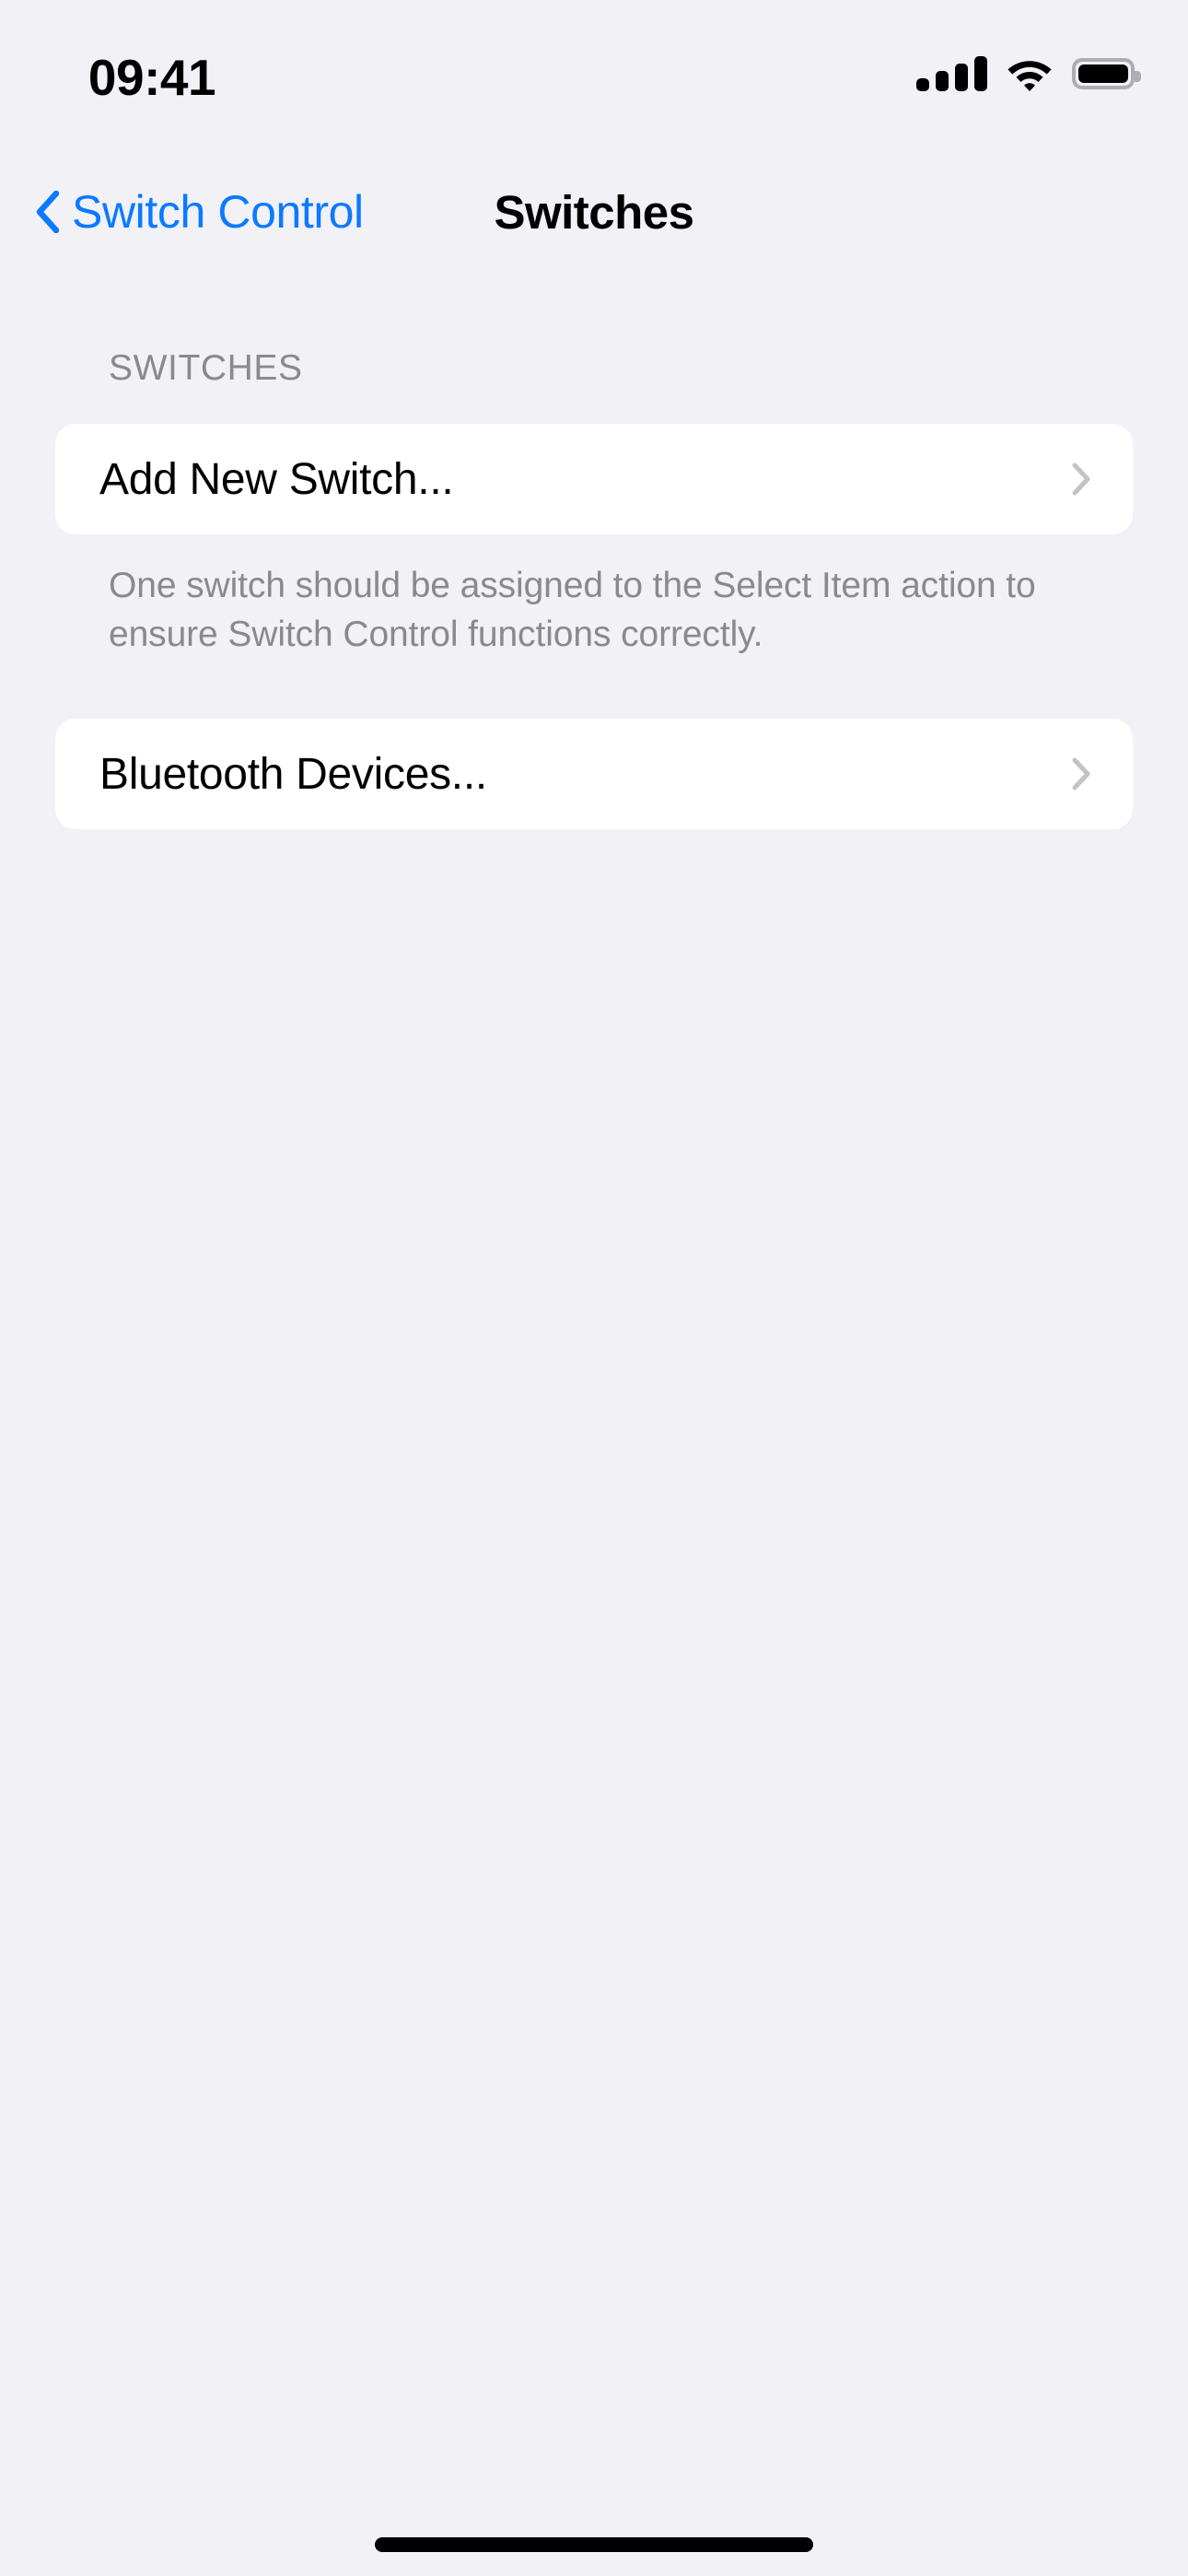  What do you see at coordinates (594, 212) in the screenshot?
I see `navigation-bar: Switch Control Switches` at bounding box center [594, 212].